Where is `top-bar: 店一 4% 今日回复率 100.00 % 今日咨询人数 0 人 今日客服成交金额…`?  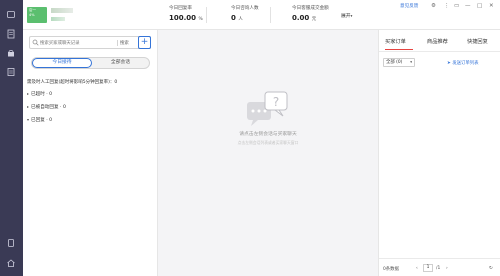 top-bar: 店一 4% 今日回复率 100.00 % 今日咨询人数 0 人 今日客服成交金额… is located at coordinates (261, 15).